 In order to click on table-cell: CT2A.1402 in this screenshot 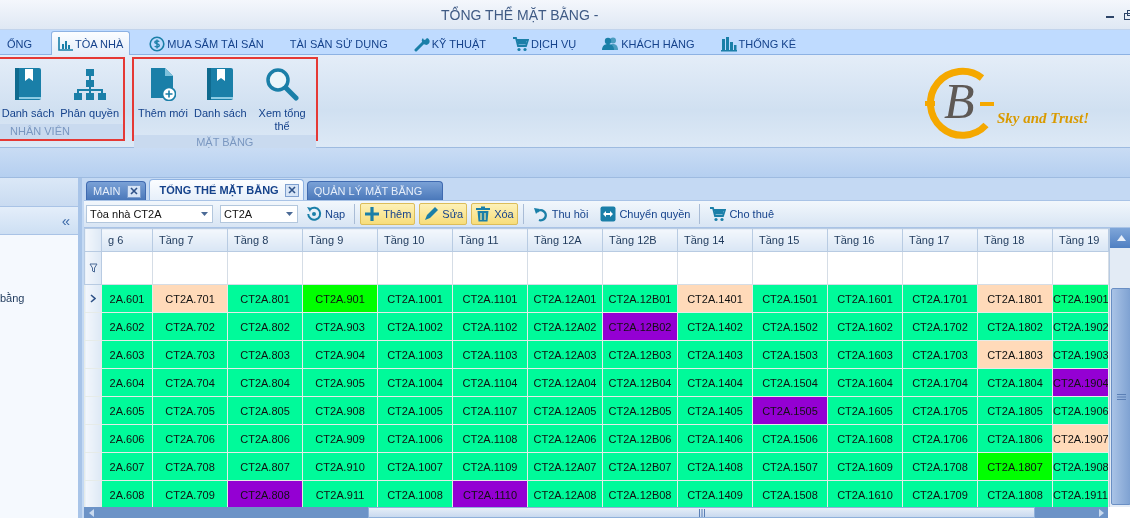, I will do `click(715, 326)`.